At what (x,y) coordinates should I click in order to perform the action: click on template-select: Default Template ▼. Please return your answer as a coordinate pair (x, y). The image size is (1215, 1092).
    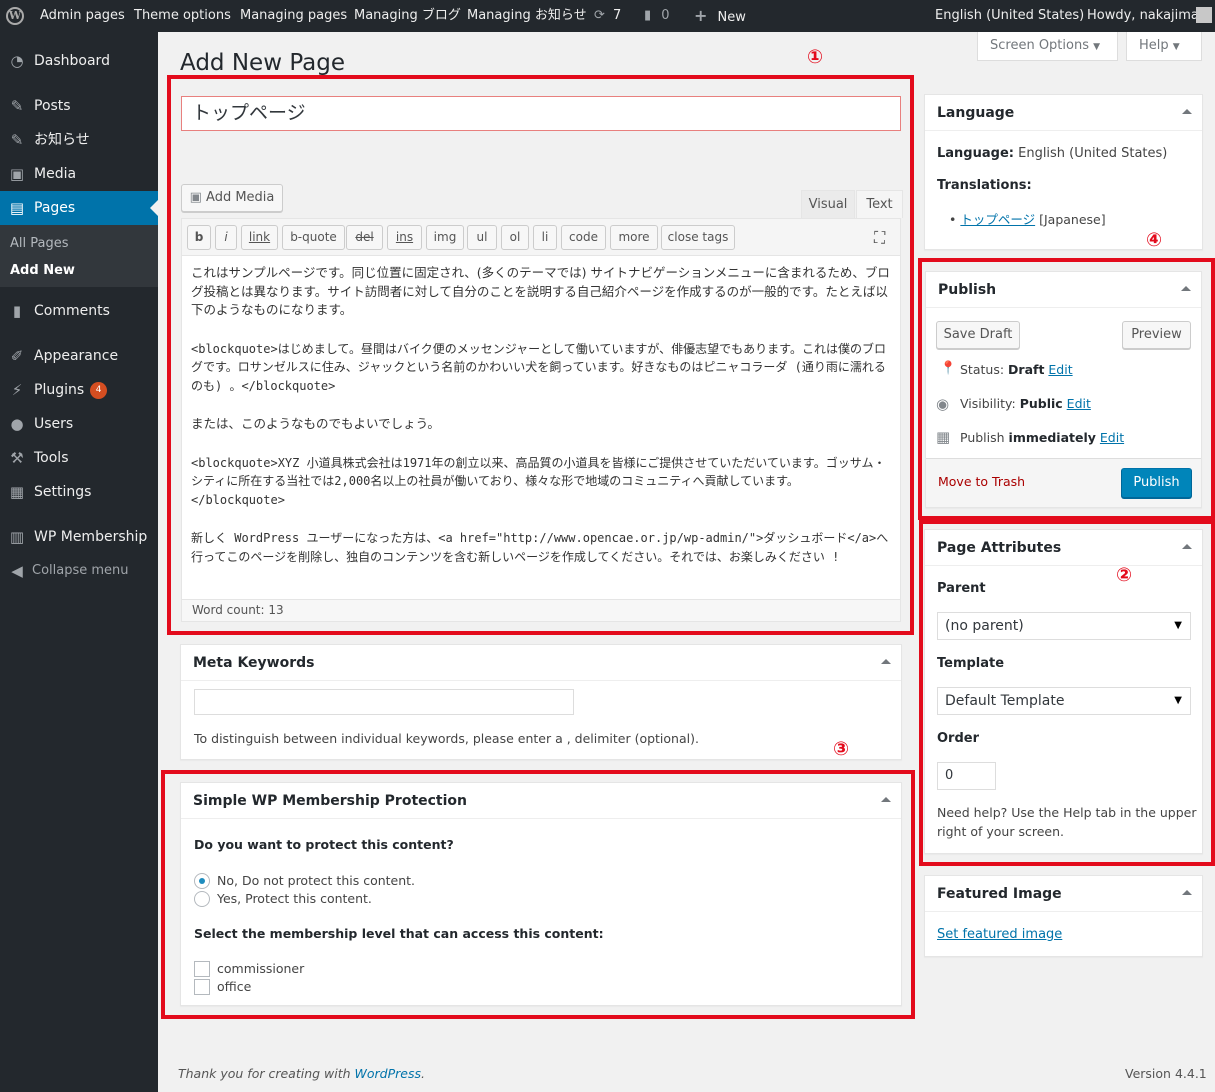
    Looking at the image, I should click on (1064, 701).